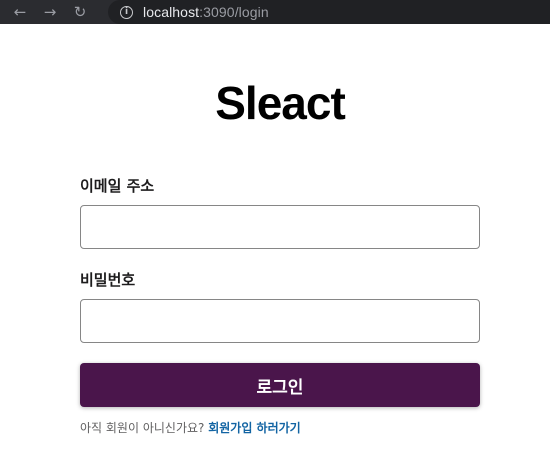 The width and height of the screenshot is (550, 450). I want to click on url-text: localhost:3090/login, so click(206, 12).